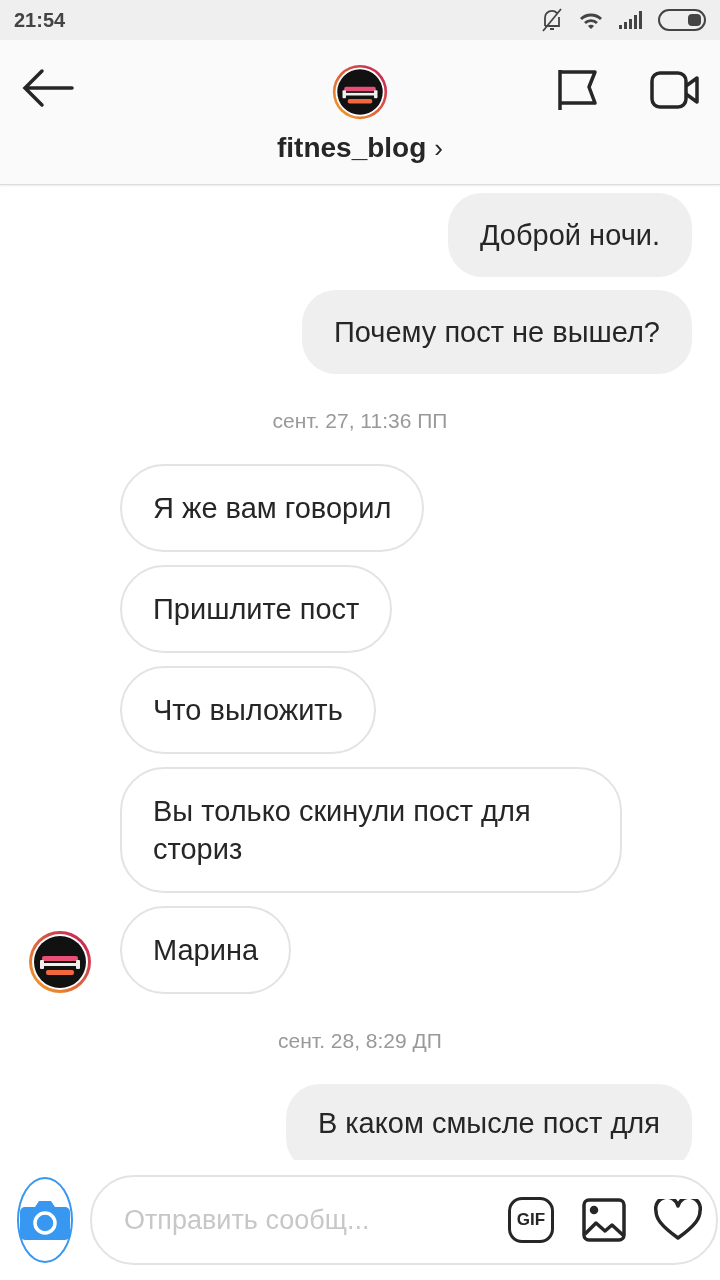 The width and height of the screenshot is (720, 1280). Describe the element at coordinates (404, 1220) in the screenshot. I see `message-input: Отправить сообщ... GIF` at that location.